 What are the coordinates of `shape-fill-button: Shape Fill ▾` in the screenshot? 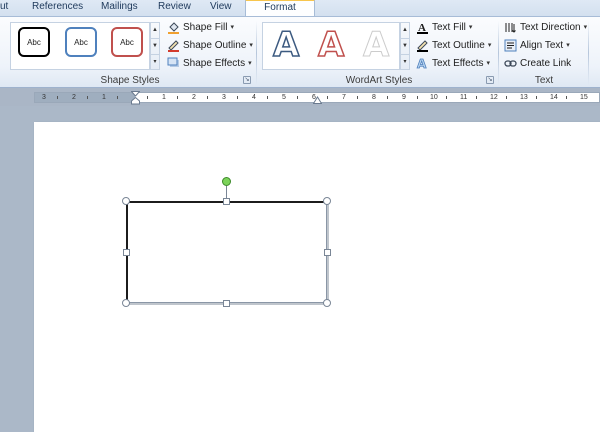 It's located at (200, 27).